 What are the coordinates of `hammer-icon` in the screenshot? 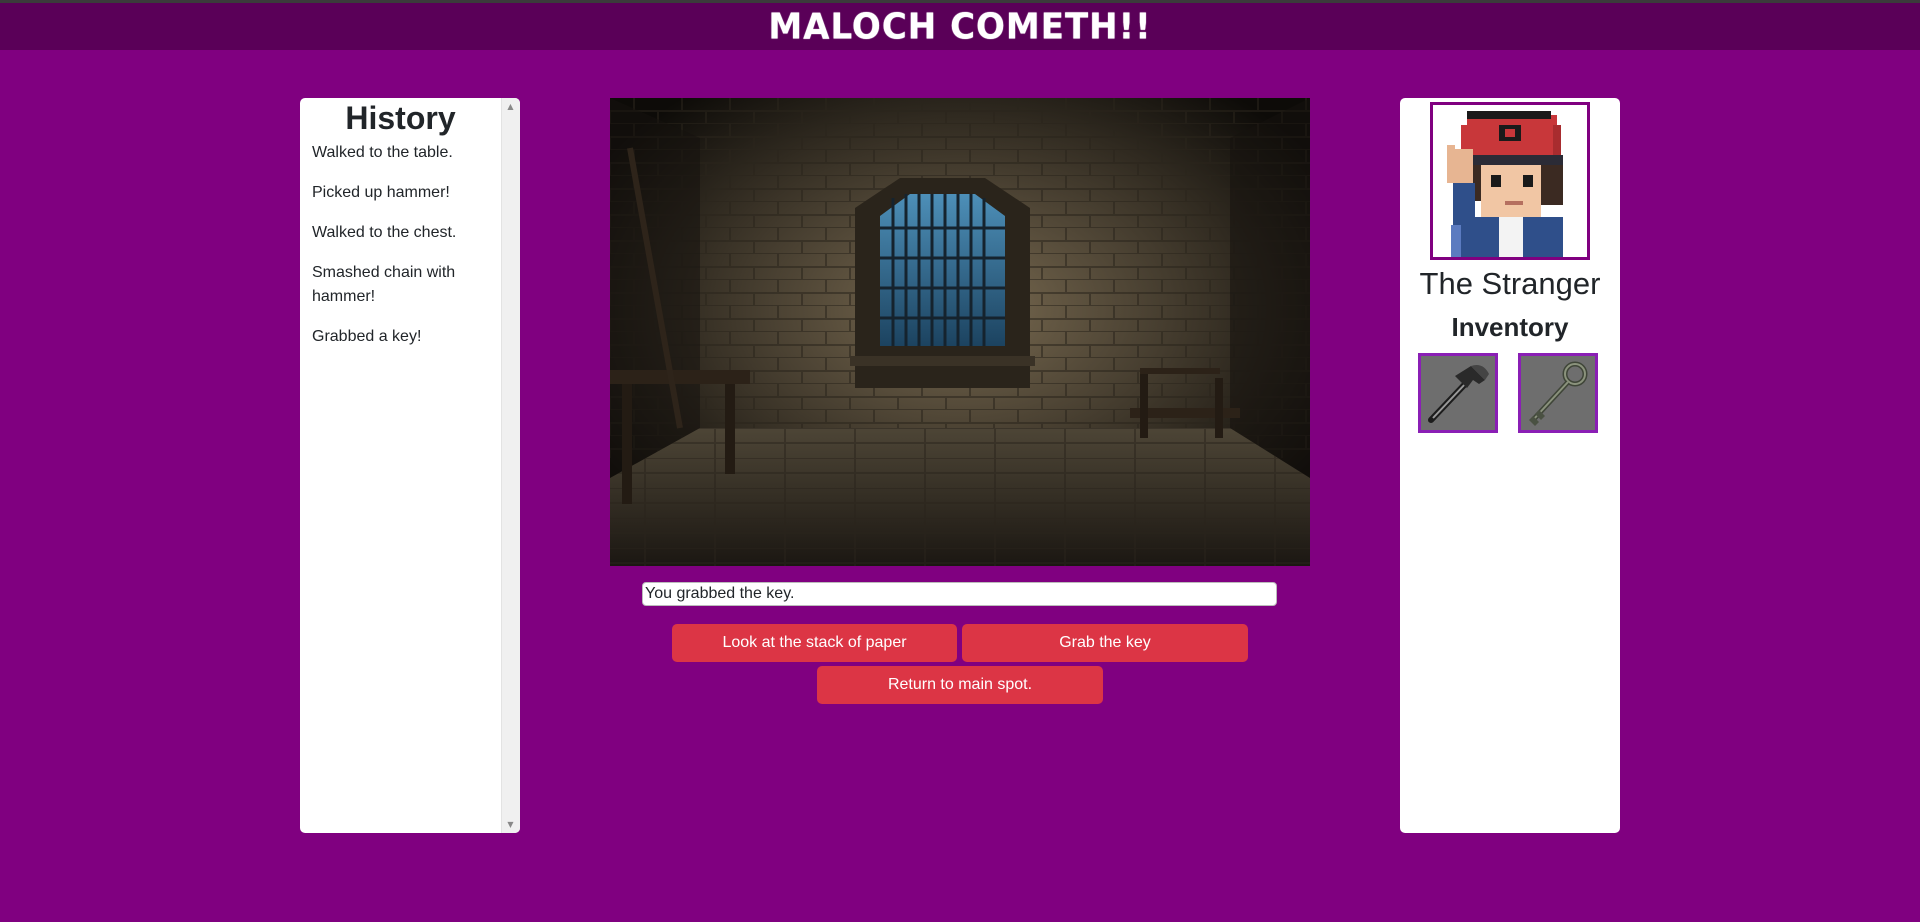 It's located at (1458, 394).